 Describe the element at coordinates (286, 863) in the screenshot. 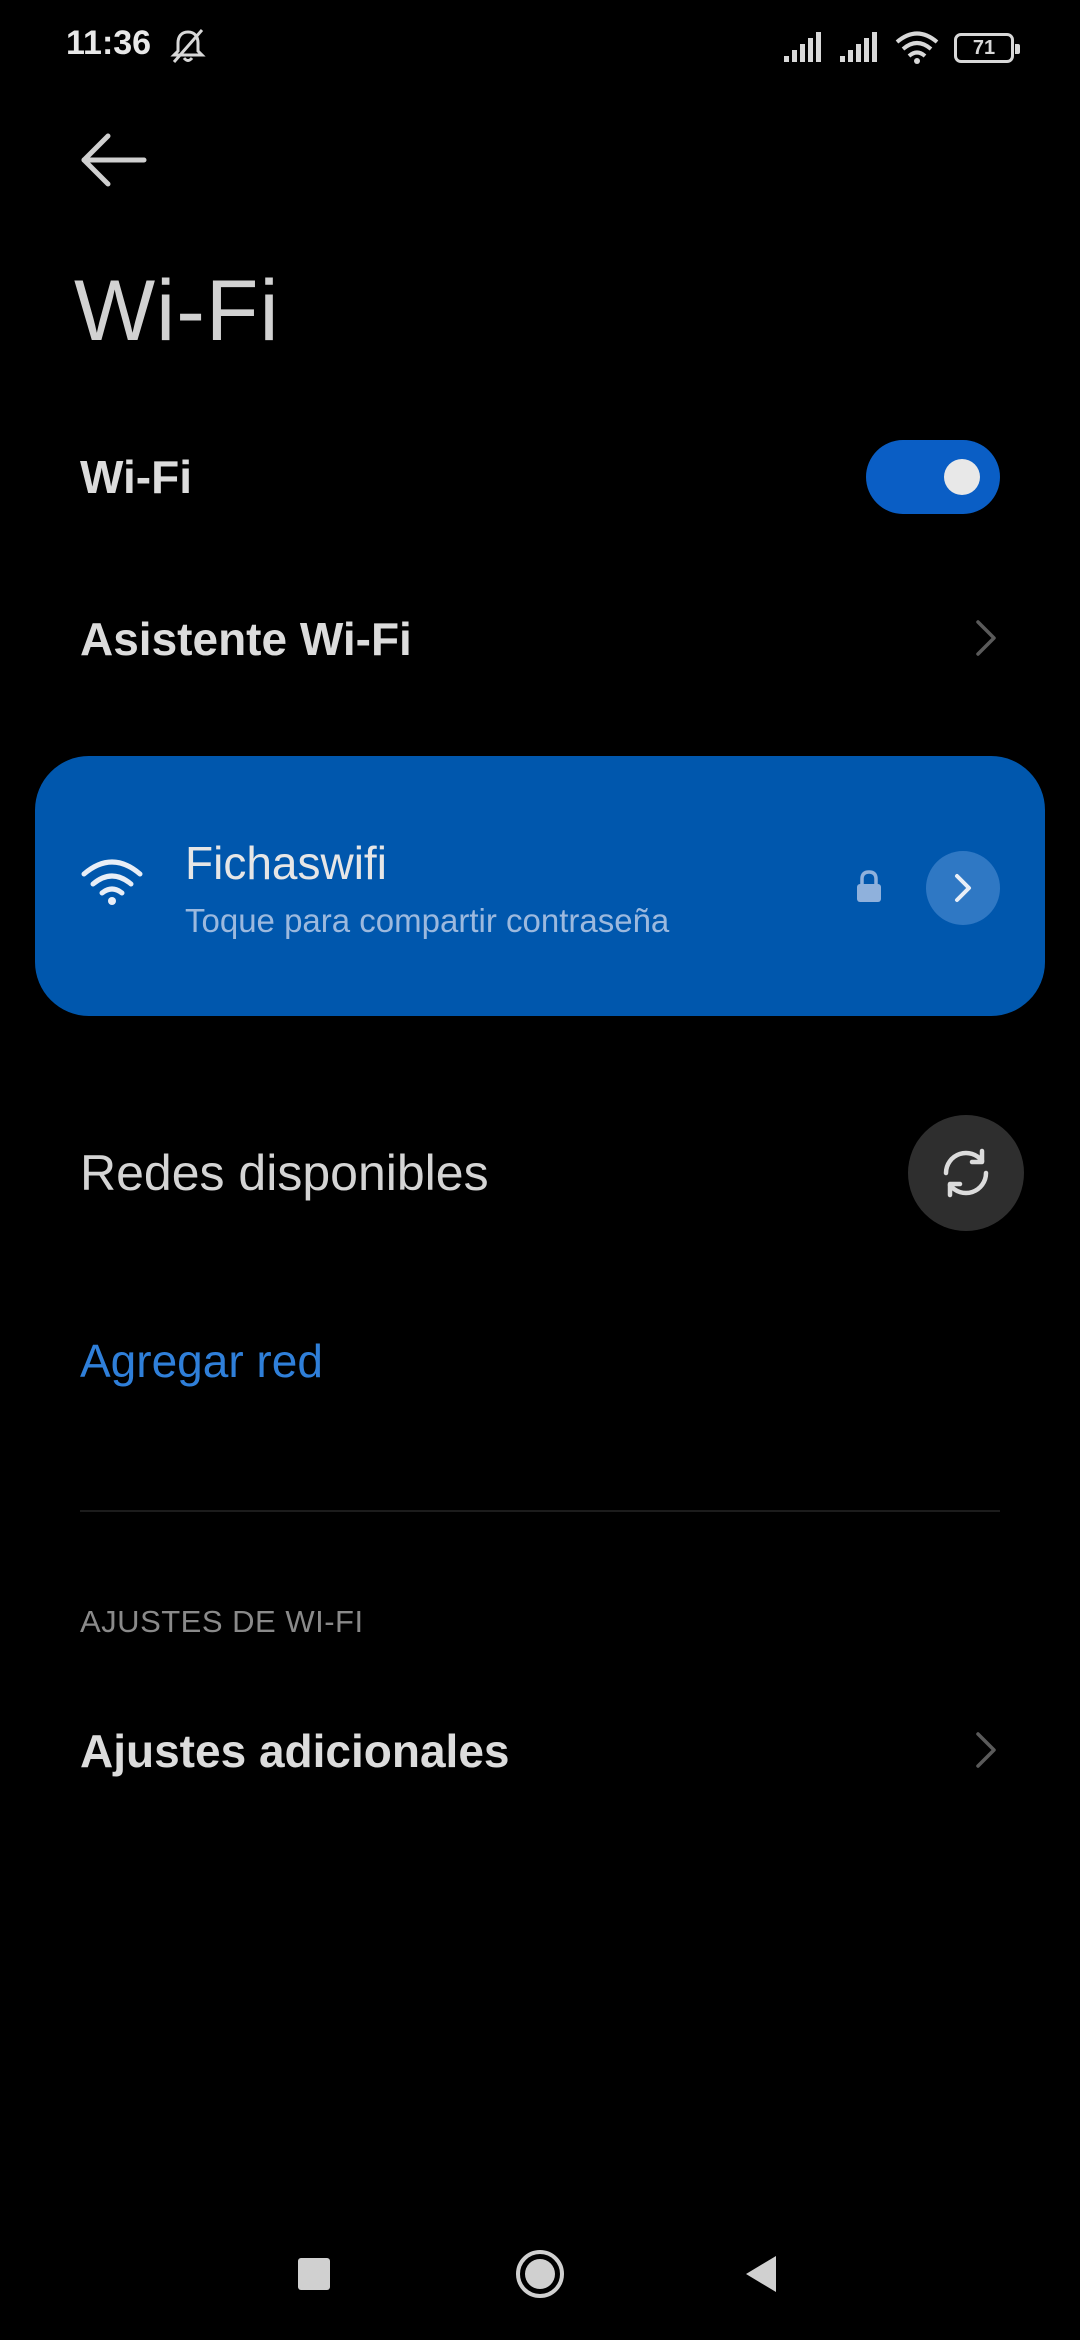

I see `network-name: Fichaswifi` at that location.